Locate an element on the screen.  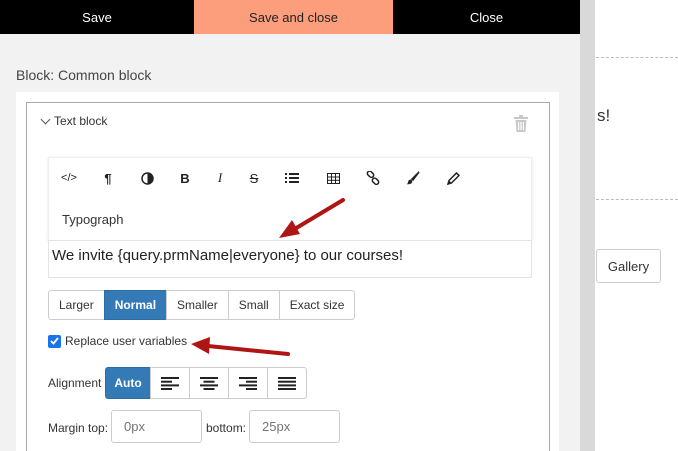
pencil-icon is located at coordinates (453, 178).